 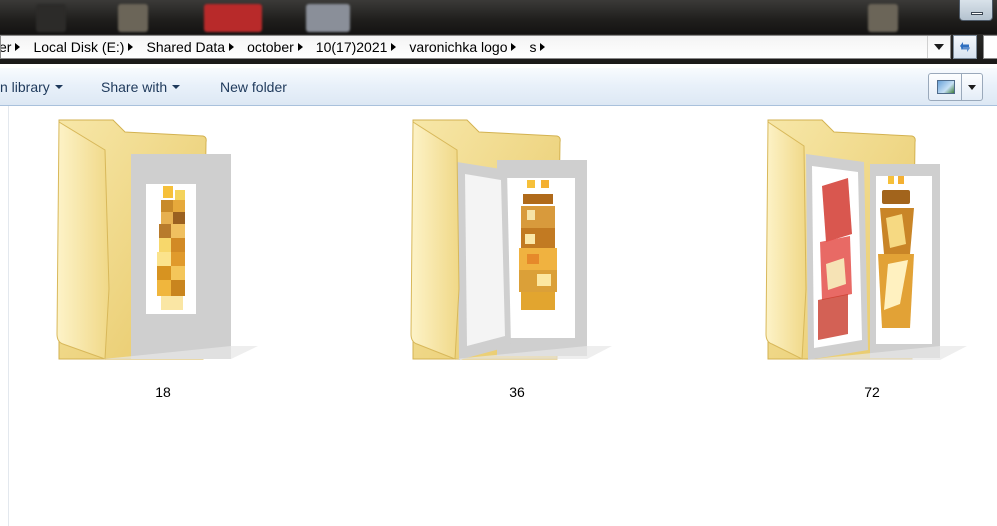 I want to click on view-options-dropdown-icon, so click(x=972, y=87).